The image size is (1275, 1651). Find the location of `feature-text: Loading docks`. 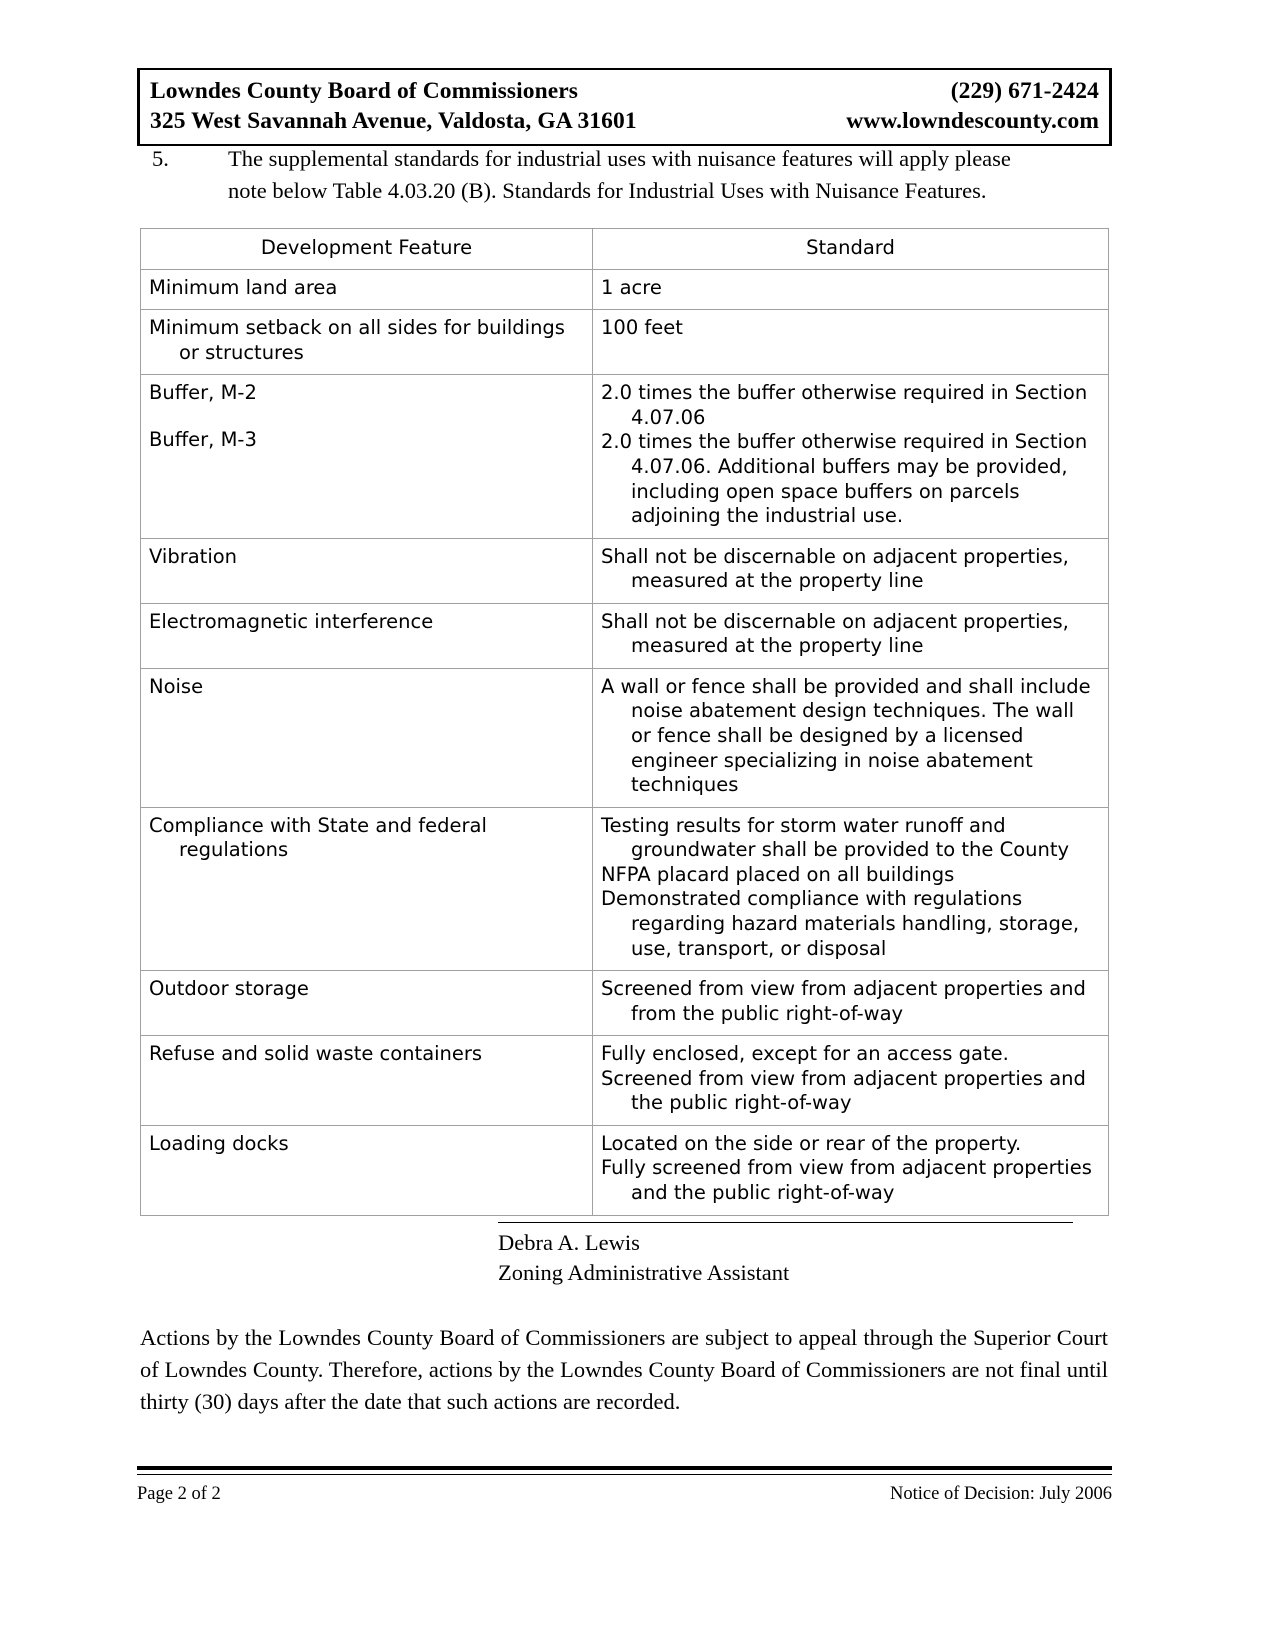

feature-text: Loading docks is located at coordinates (219, 1143).